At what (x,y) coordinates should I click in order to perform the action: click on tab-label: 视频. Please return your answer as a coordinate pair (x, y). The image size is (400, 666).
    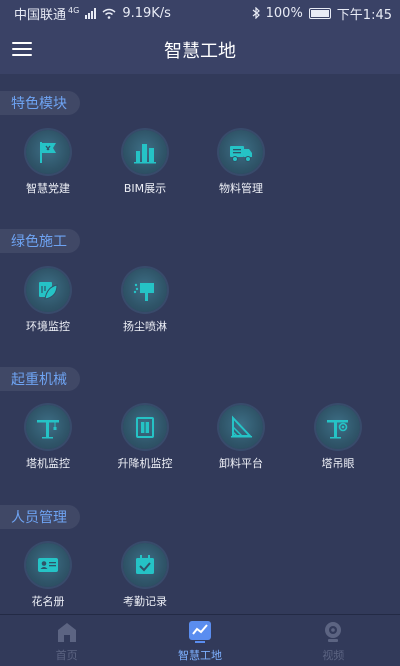
    Looking at the image, I should click on (333, 655).